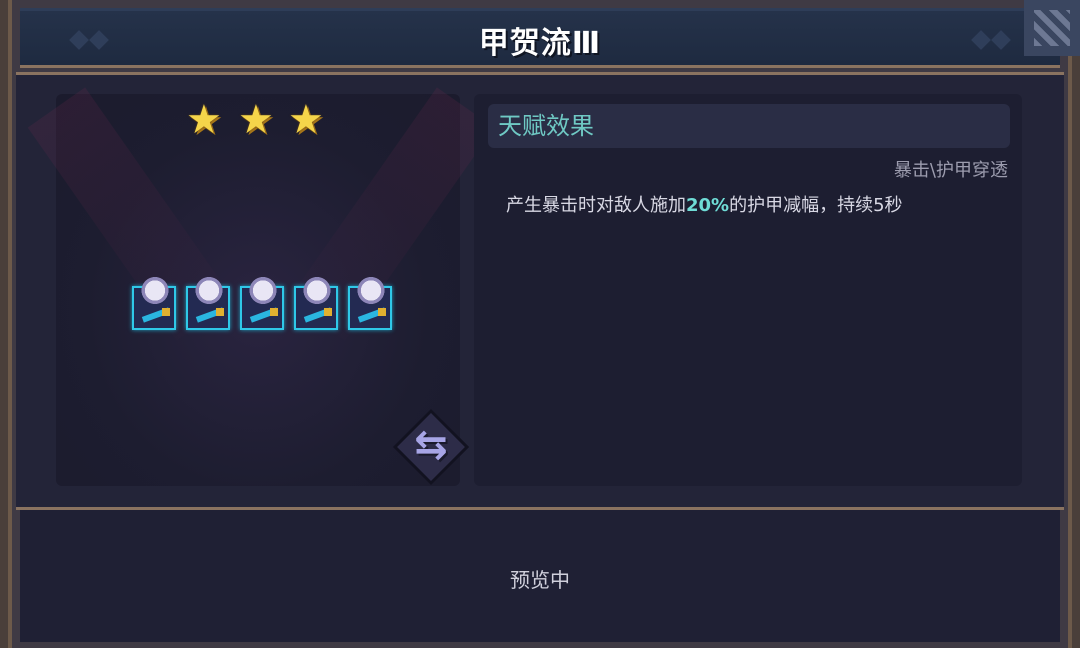 The image size is (1080, 648). What do you see at coordinates (1052, 28) in the screenshot?
I see `close-corner-icon` at bounding box center [1052, 28].